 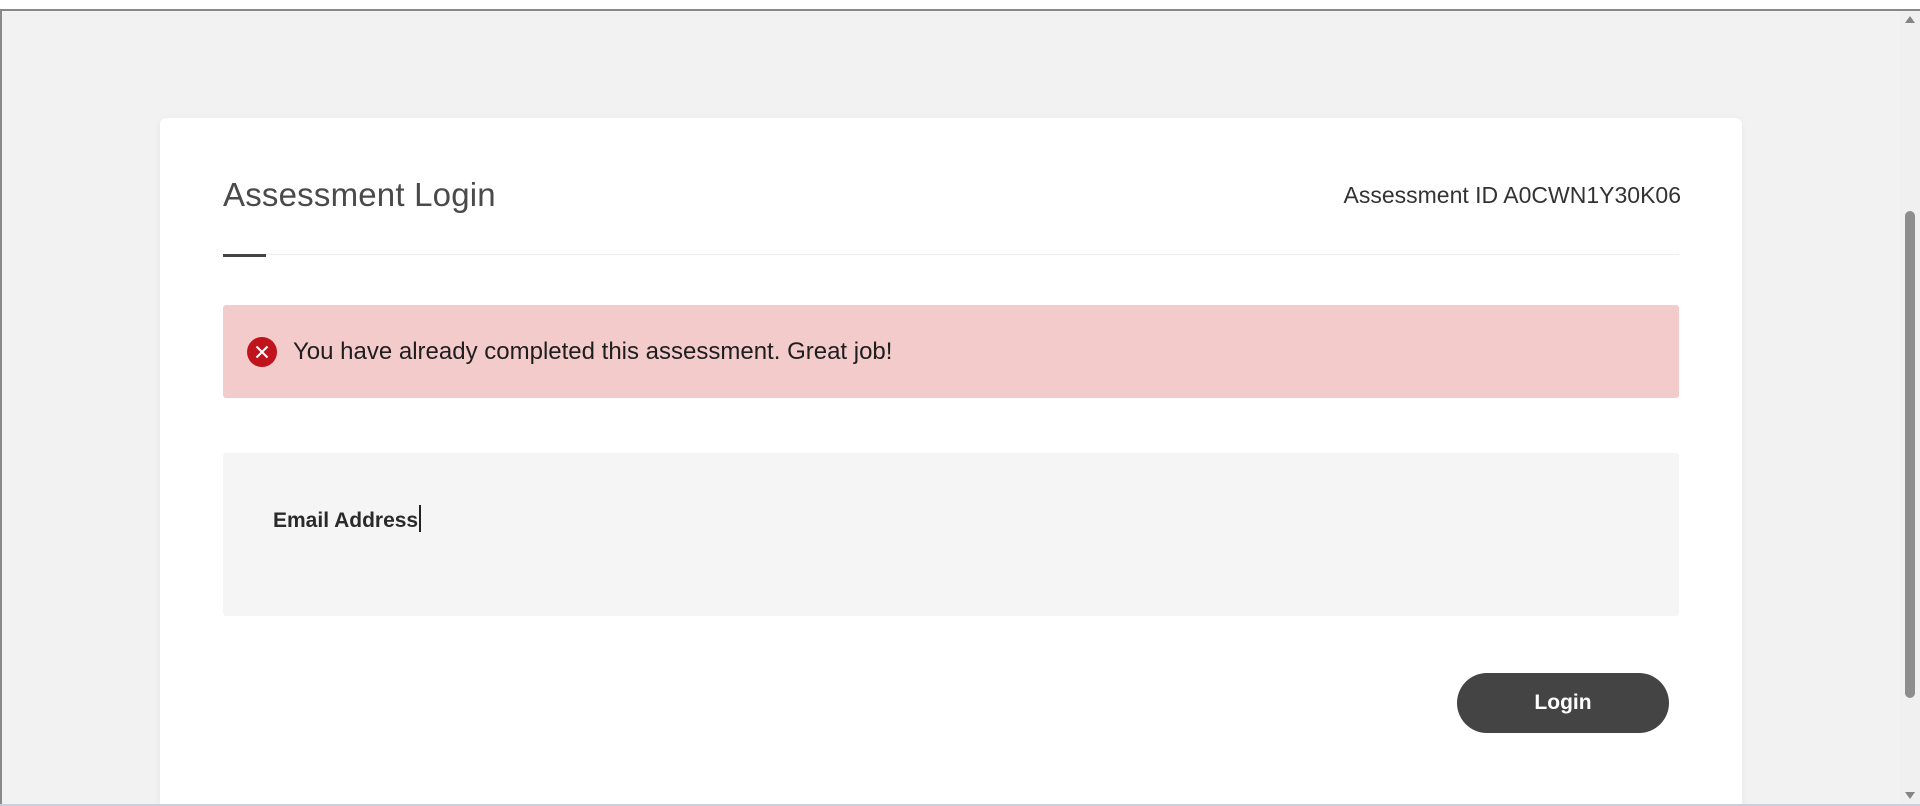 I want to click on title-underline, so click(x=244, y=255).